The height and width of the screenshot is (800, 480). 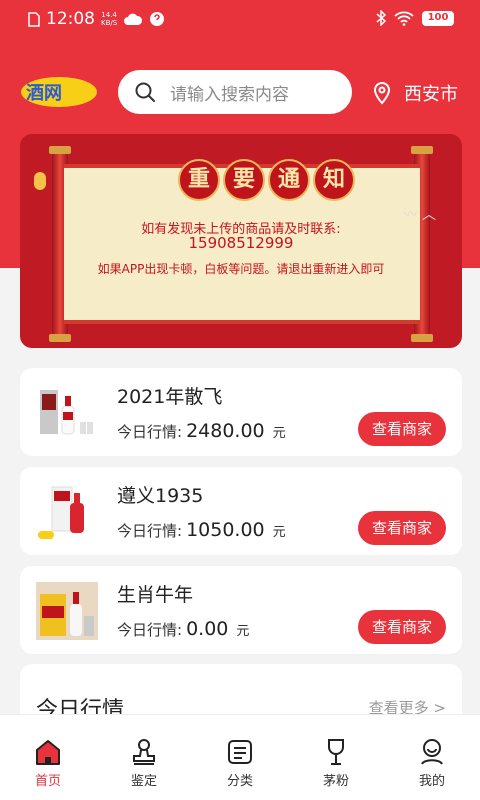 I want to click on svg-text: 酒网, so click(x=44, y=92).